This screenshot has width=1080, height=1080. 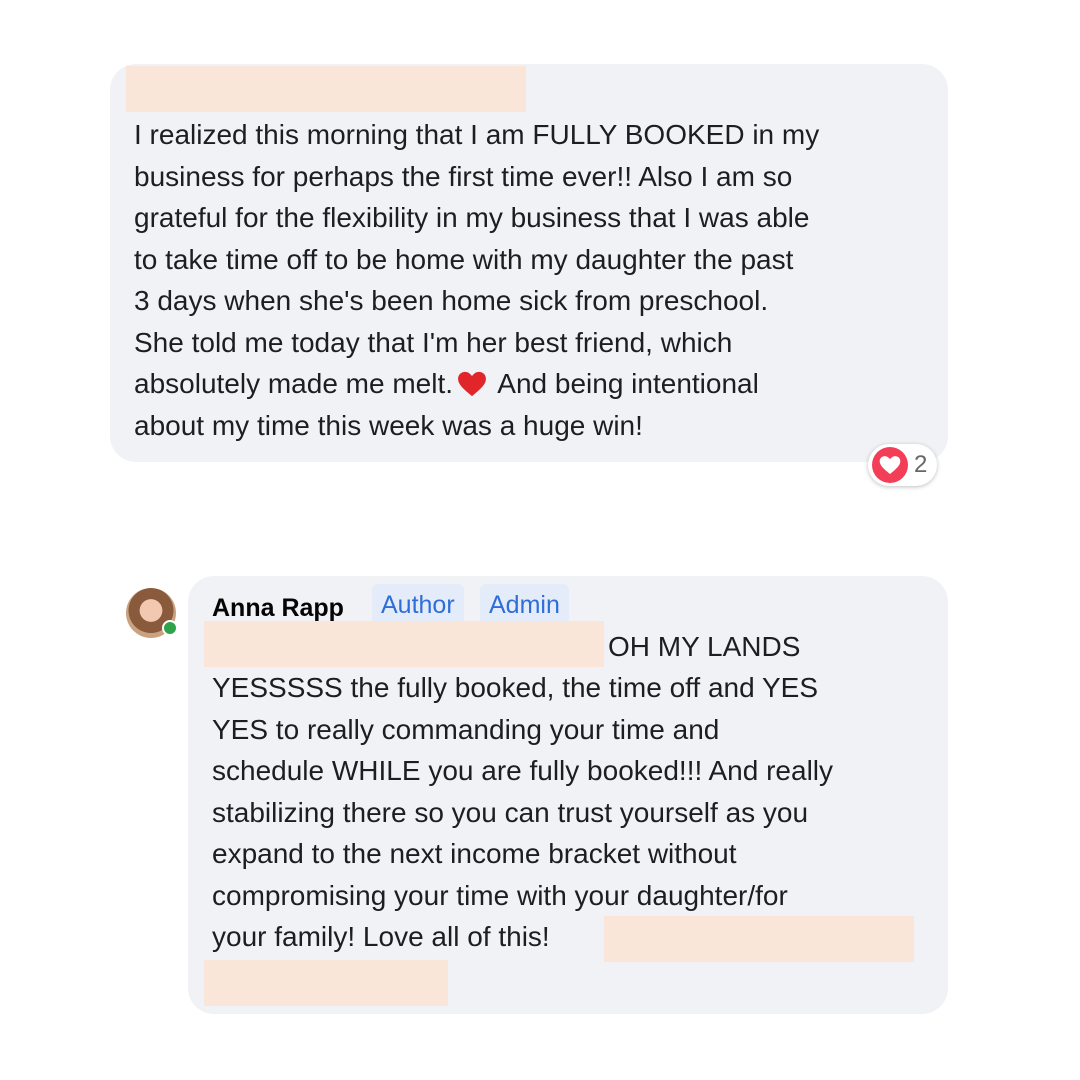 What do you see at coordinates (524, 604) in the screenshot?
I see `admin-badge: Admin` at bounding box center [524, 604].